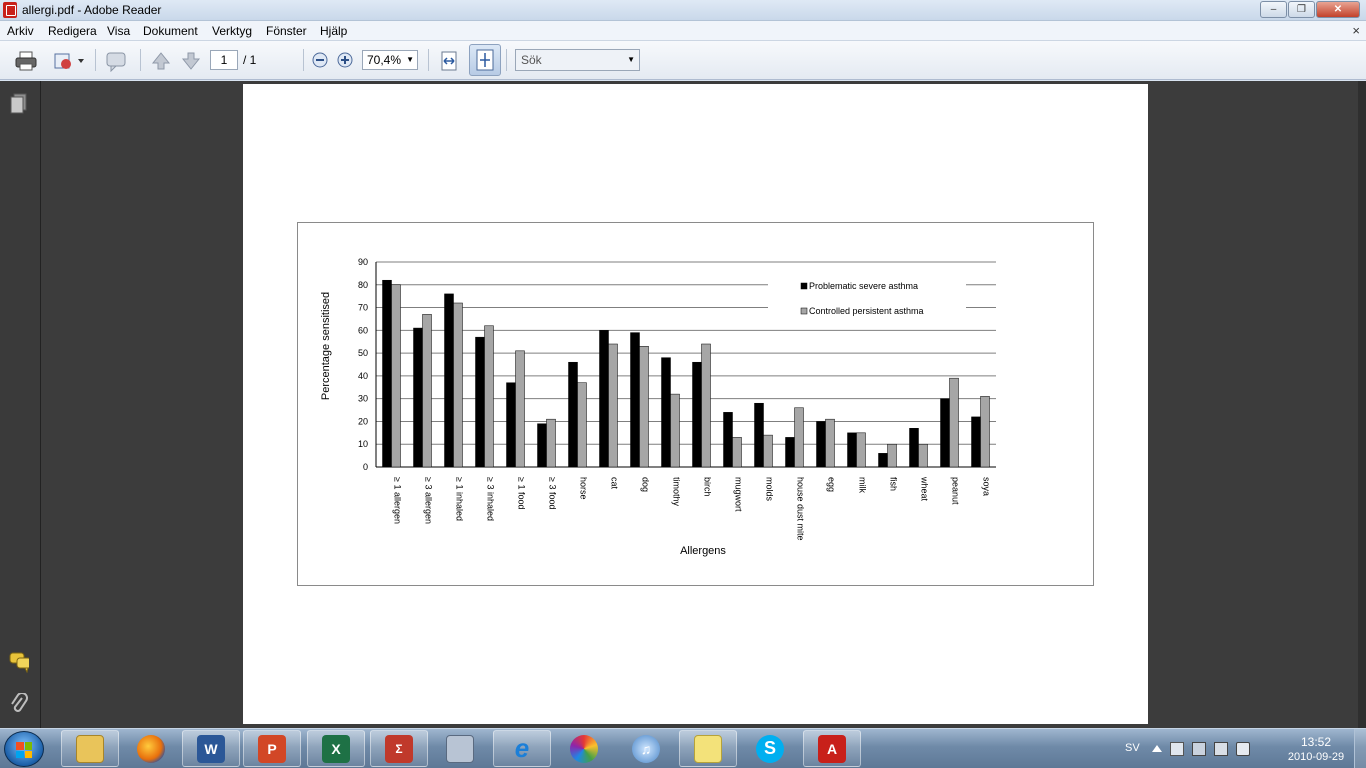 This screenshot has height=768, width=1366. Describe the element at coordinates (1273, 9) in the screenshot. I see `minimize-button: –` at that location.